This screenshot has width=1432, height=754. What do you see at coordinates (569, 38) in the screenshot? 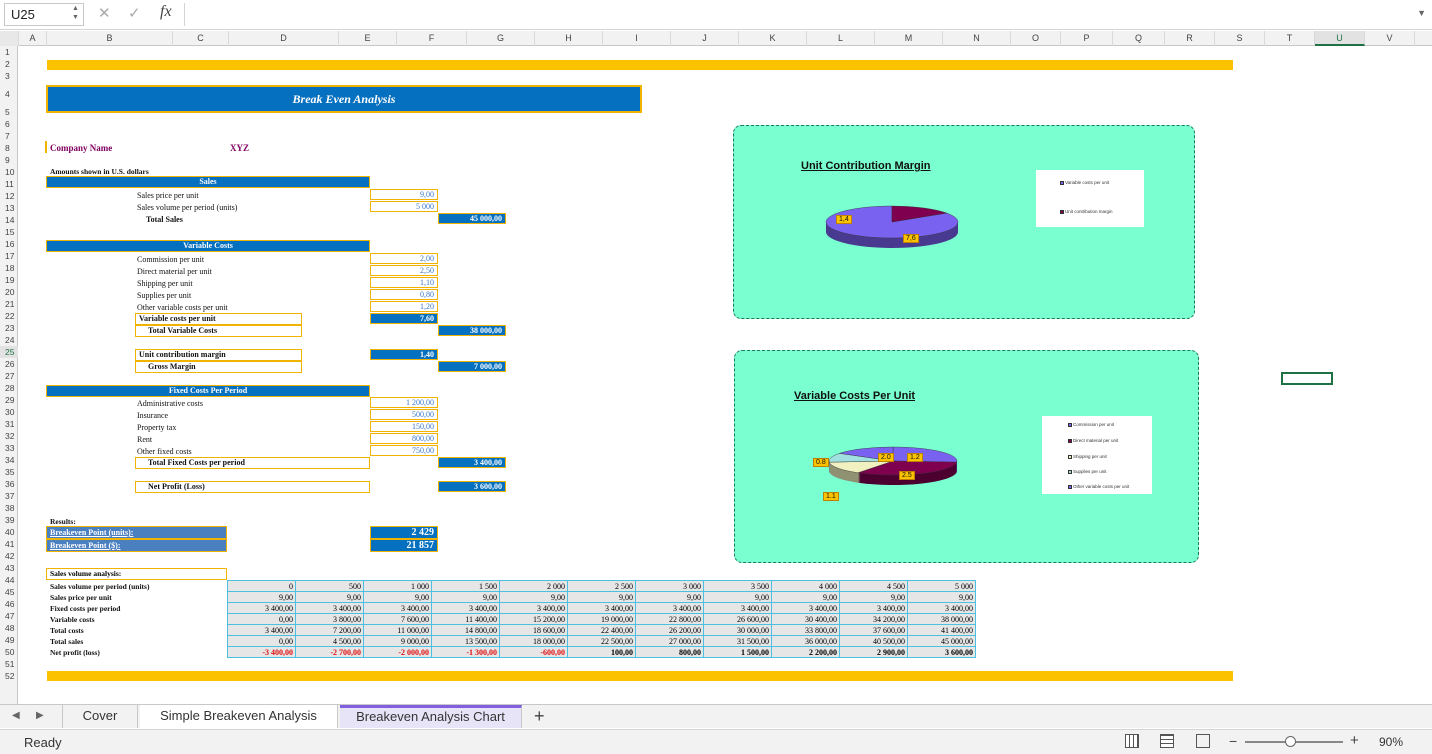
I see `column-header-h: H` at bounding box center [569, 38].